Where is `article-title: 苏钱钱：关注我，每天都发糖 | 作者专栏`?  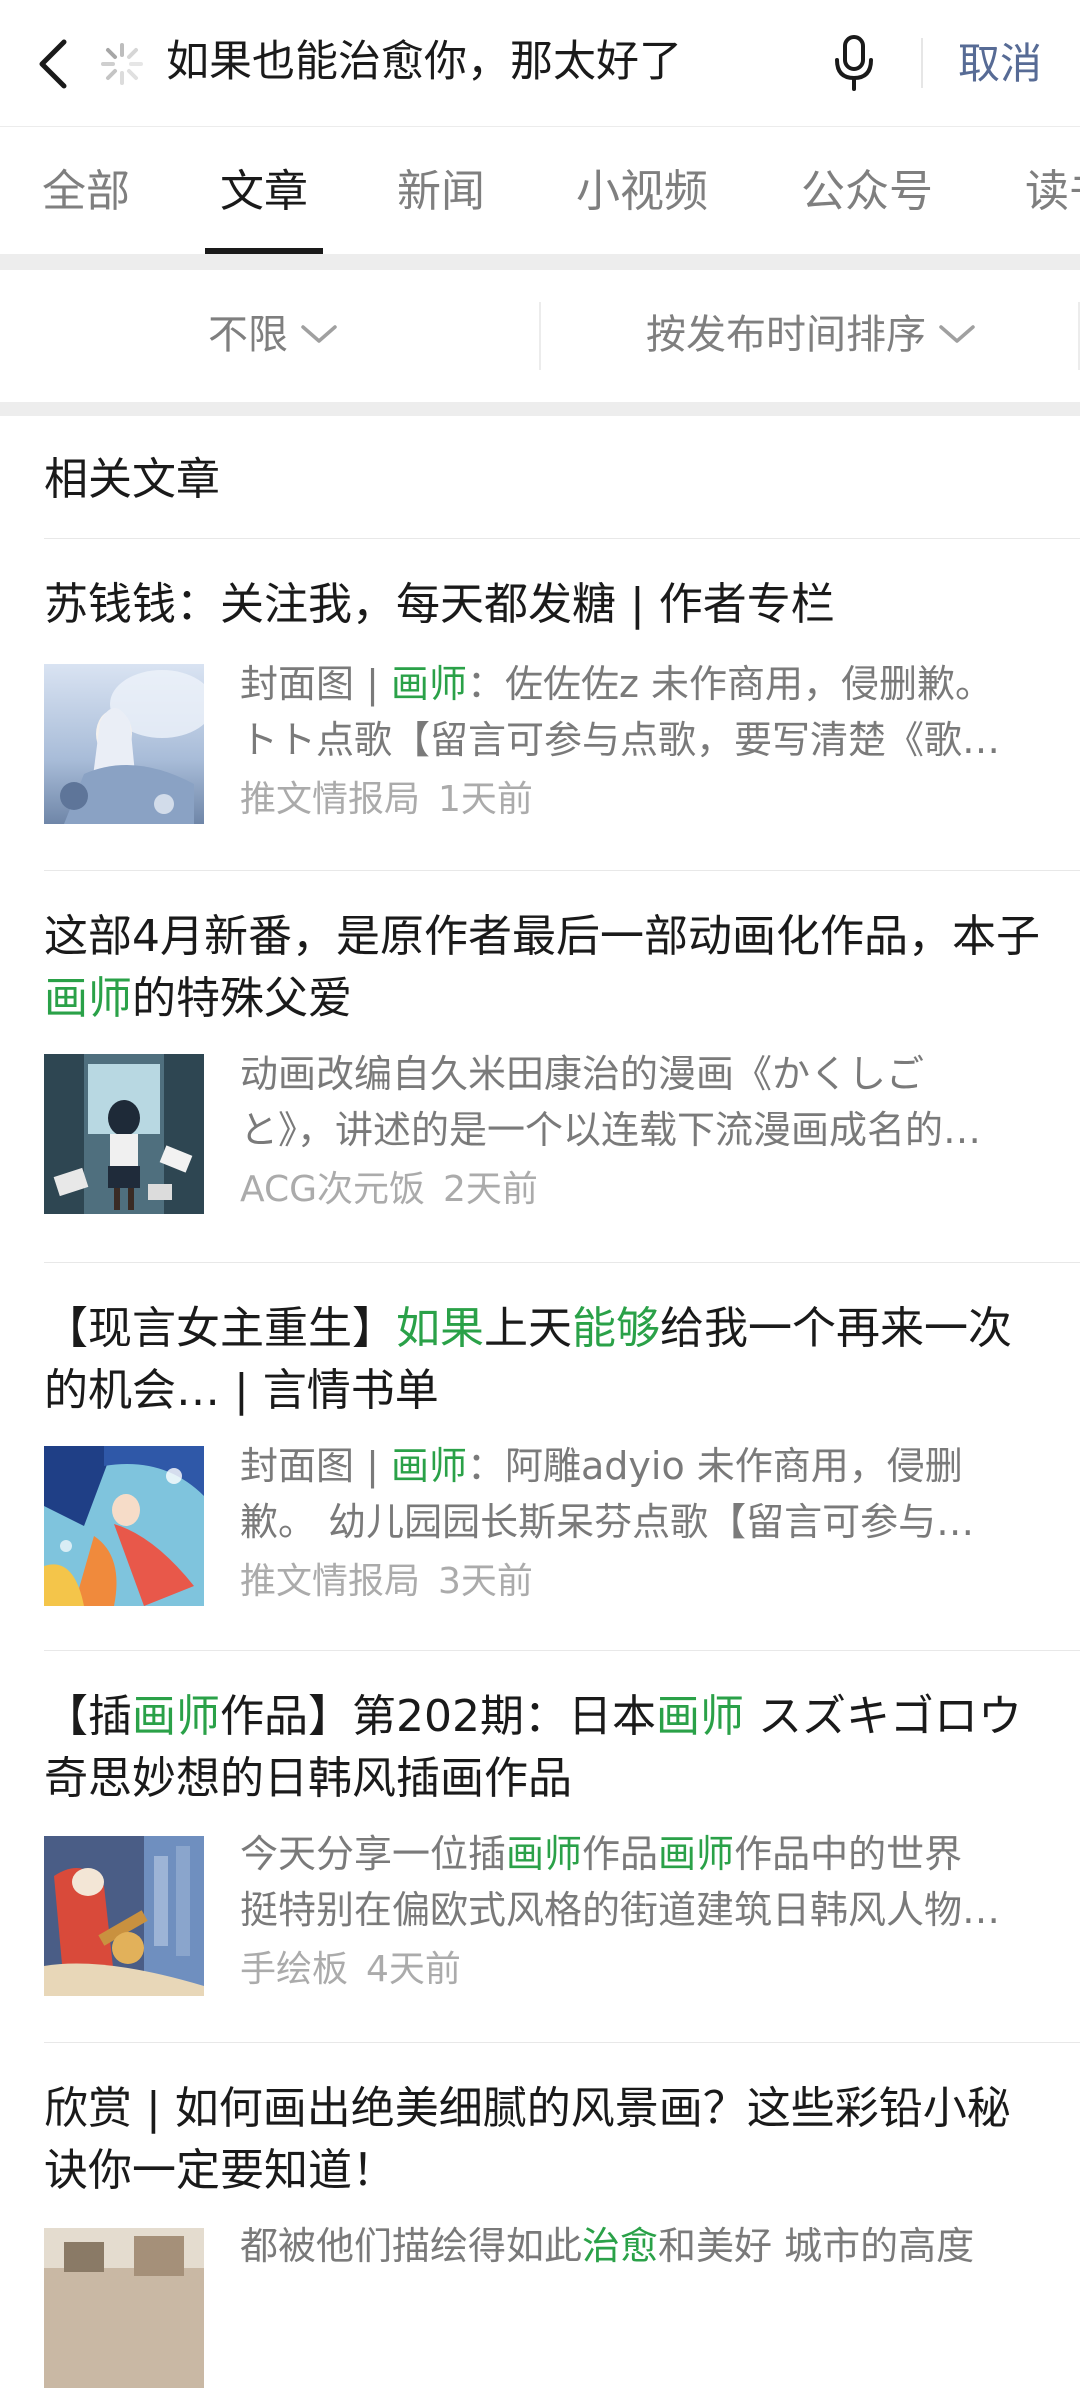 article-title: 苏钱钱：关注我，每天都发糖 | 作者专栏 is located at coordinates (544, 605).